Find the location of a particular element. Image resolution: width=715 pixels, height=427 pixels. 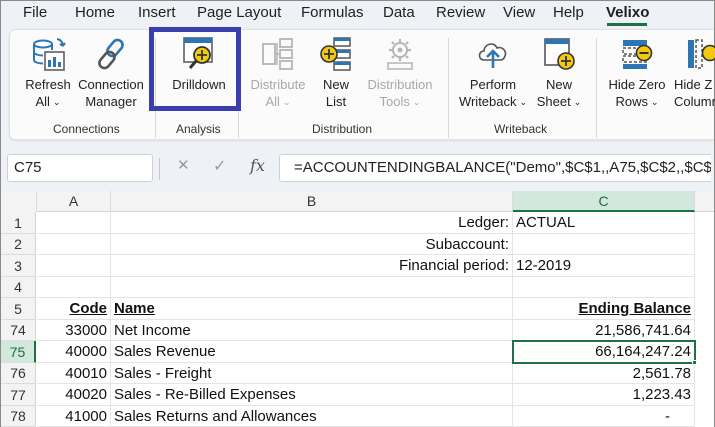

menu-formulas: Formulas is located at coordinates (332, 13).